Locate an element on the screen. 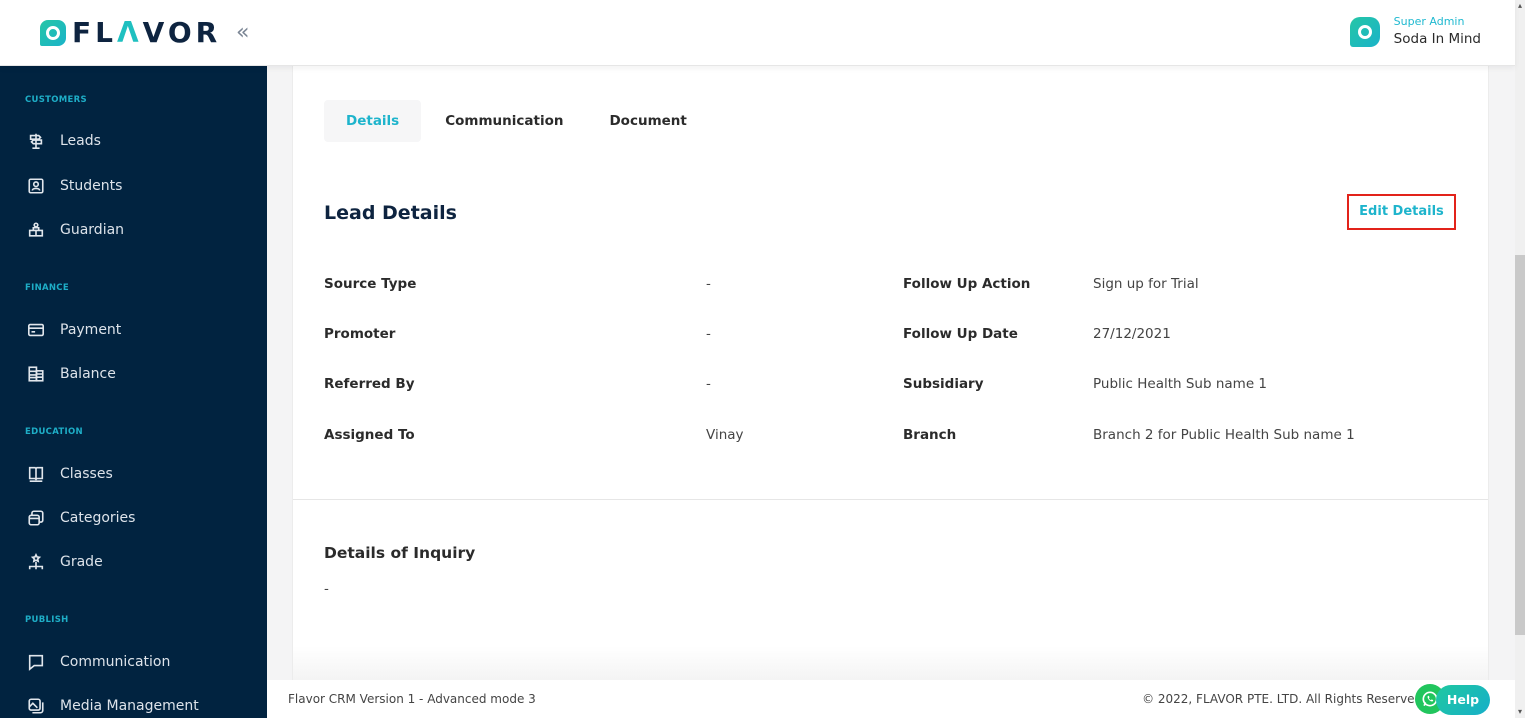  sidebar-item-media-management: Media Management is located at coordinates (112, 706).